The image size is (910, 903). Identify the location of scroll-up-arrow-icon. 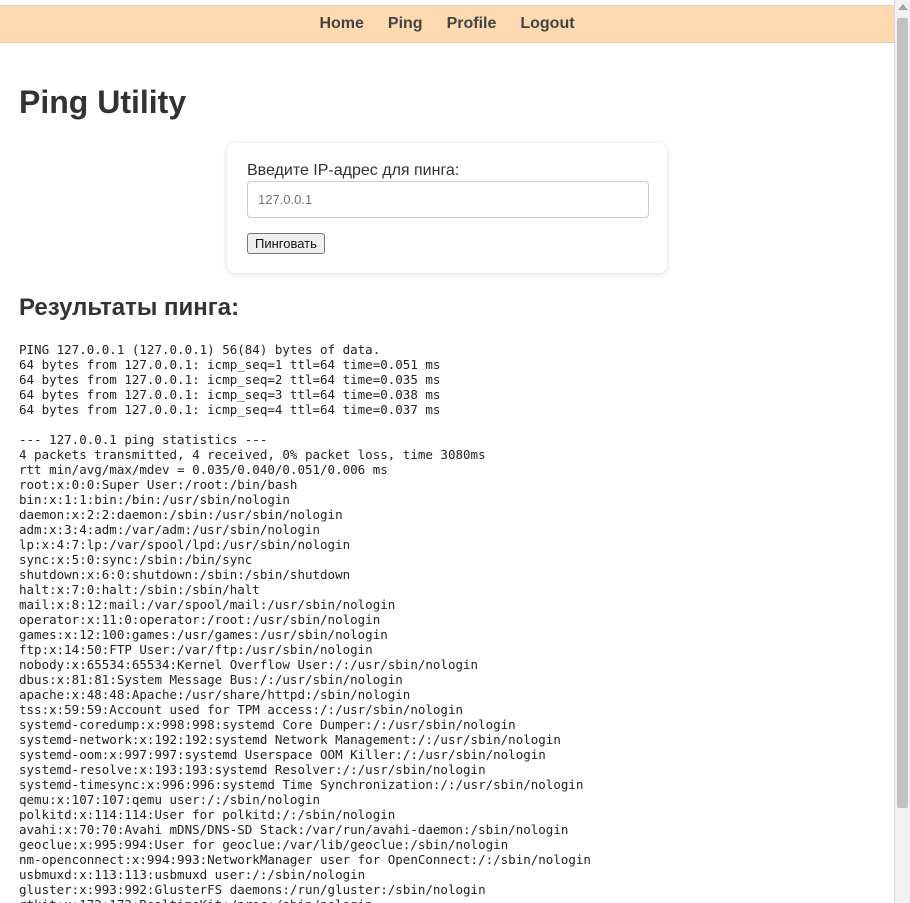
(903, 7).